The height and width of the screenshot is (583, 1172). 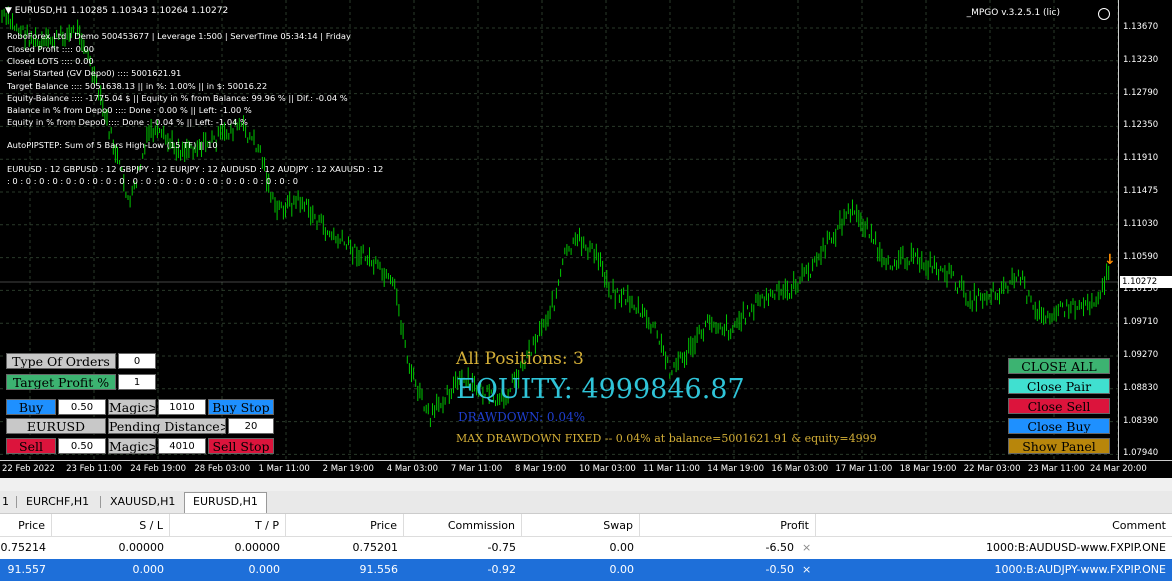 What do you see at coordinates (1141, 191) in the screenshot?
I see `price-tick-label: 1.11475` at bounding box center [1141, 191].